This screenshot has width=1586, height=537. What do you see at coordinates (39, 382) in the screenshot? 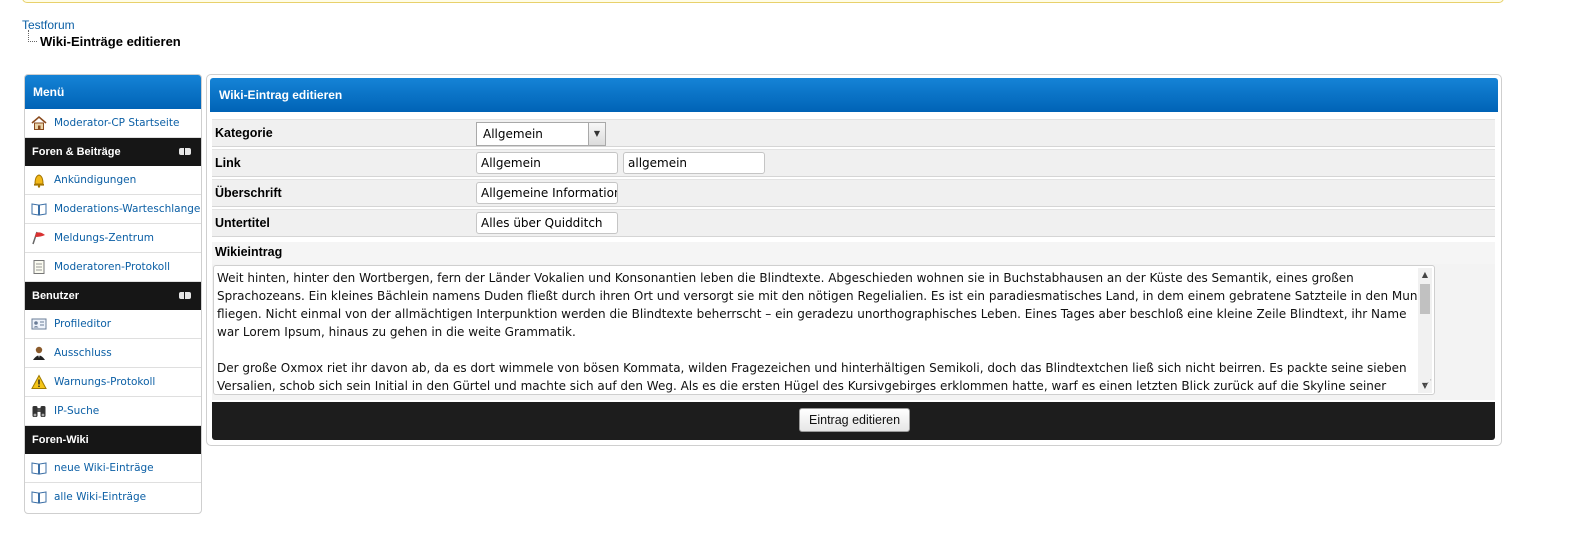
I see `warning-icon` at bounding box center [39, 382].